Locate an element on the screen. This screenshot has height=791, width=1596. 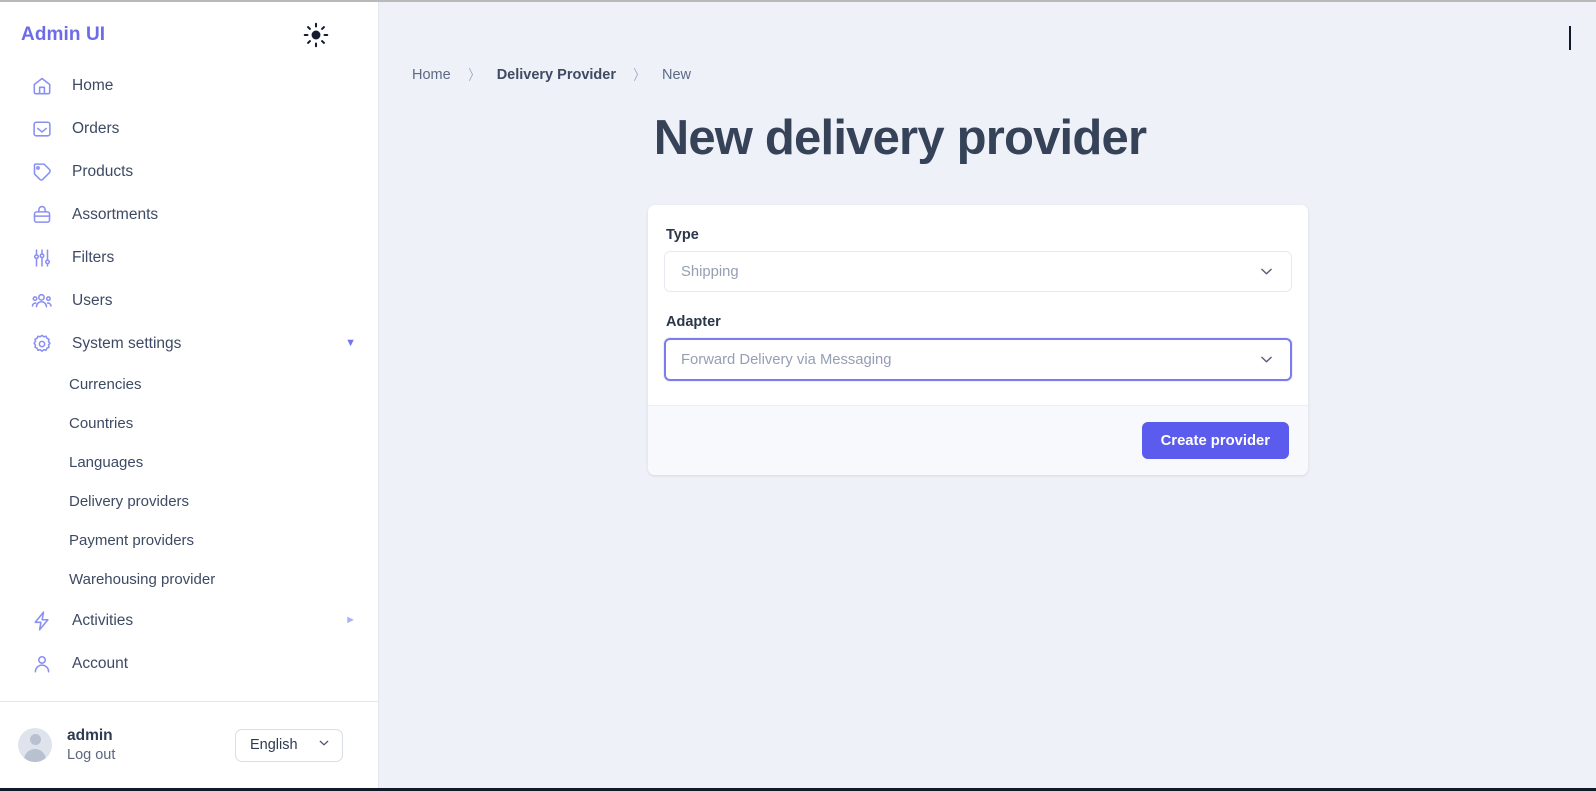
sidebar-subitem-warehousing-provider: Warehousing provider is located at coordinates (189, 579).